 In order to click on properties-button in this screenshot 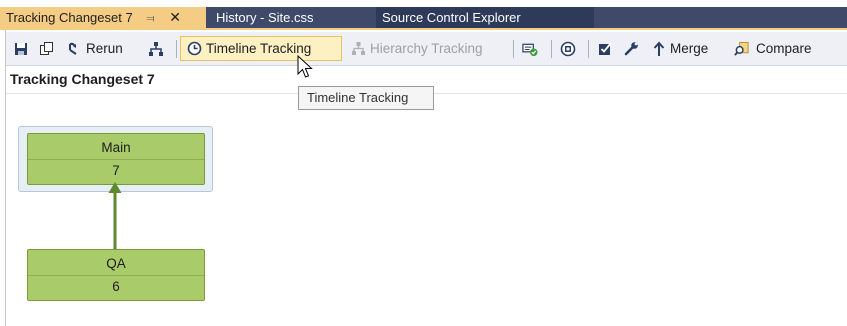, I will do `click(631, 48)`.